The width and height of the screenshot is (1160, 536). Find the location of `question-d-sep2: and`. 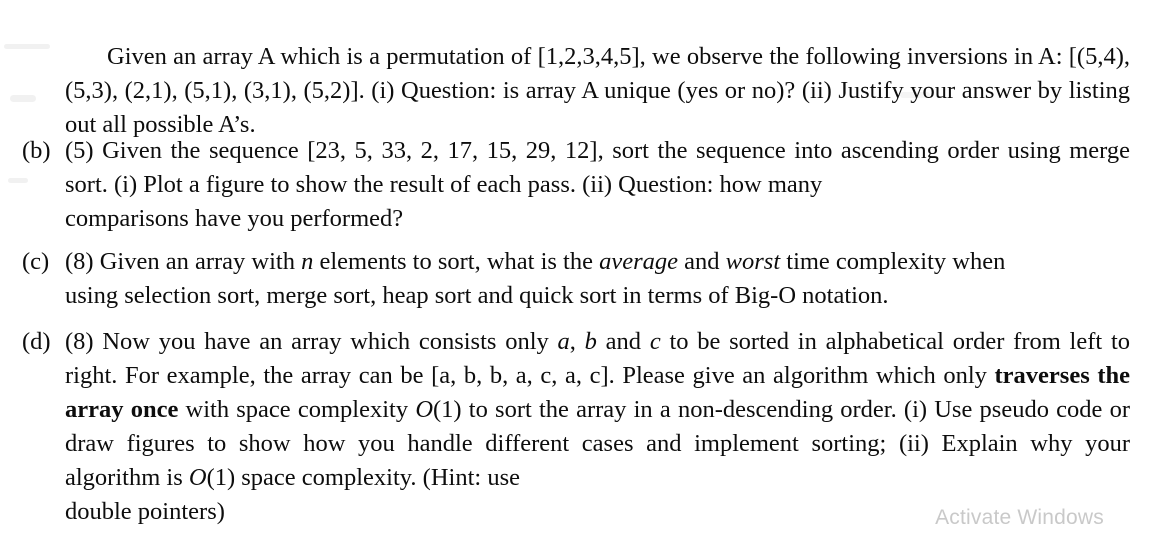

question-d-sep2: and is located at coordinates (623, 341).